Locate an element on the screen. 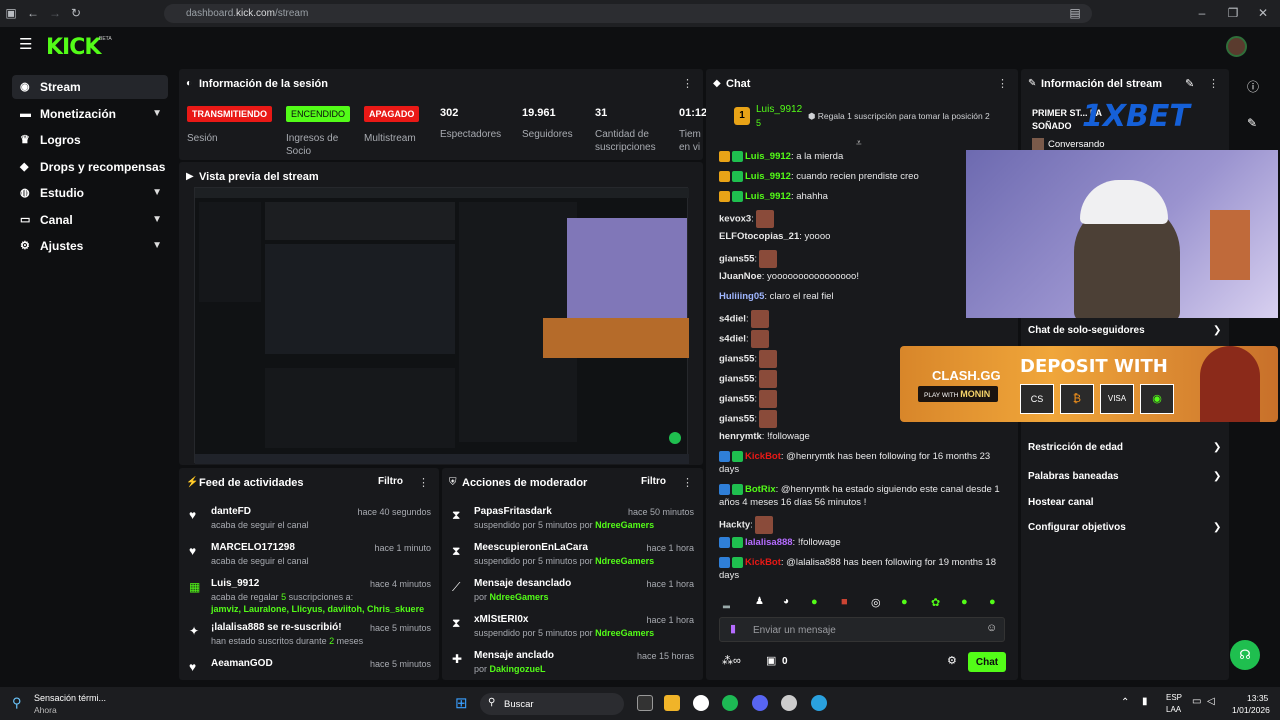 This screenshot has height=720, width=1280. kick-logo: KICK is located at coordinates (73, 47).